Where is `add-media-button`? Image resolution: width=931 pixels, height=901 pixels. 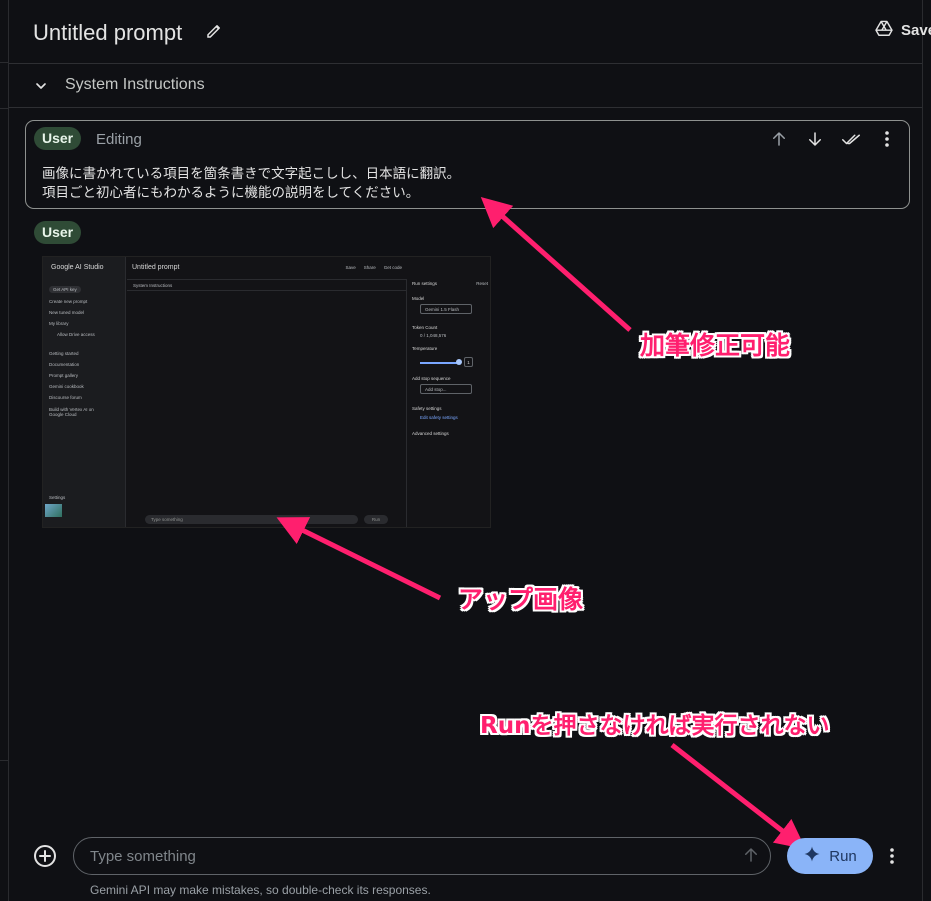
add-media-button is located at coordinates (45, 856).